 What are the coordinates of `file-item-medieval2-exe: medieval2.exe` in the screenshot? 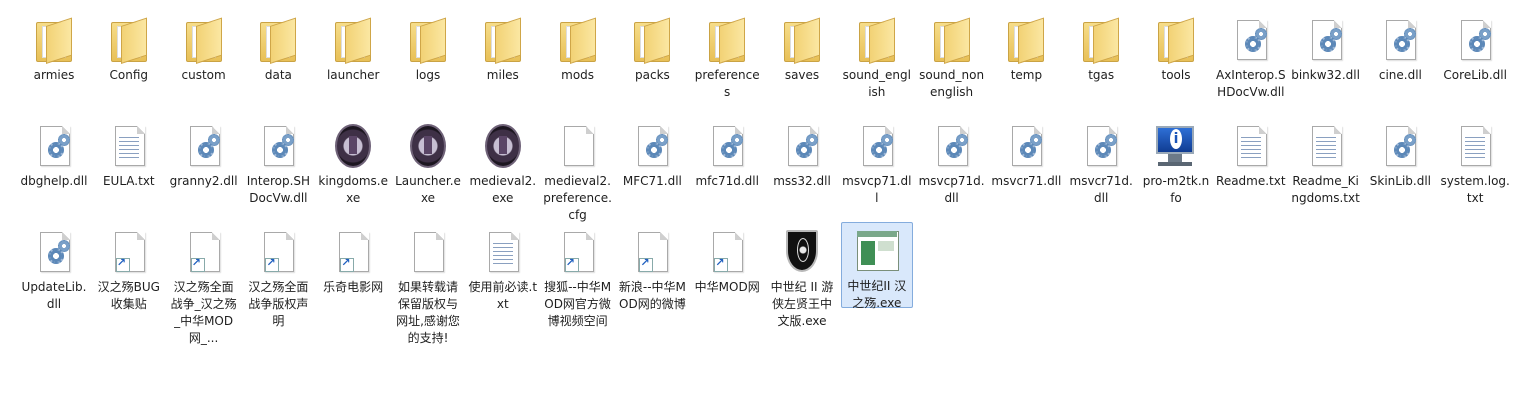 It's located at (503, 161).